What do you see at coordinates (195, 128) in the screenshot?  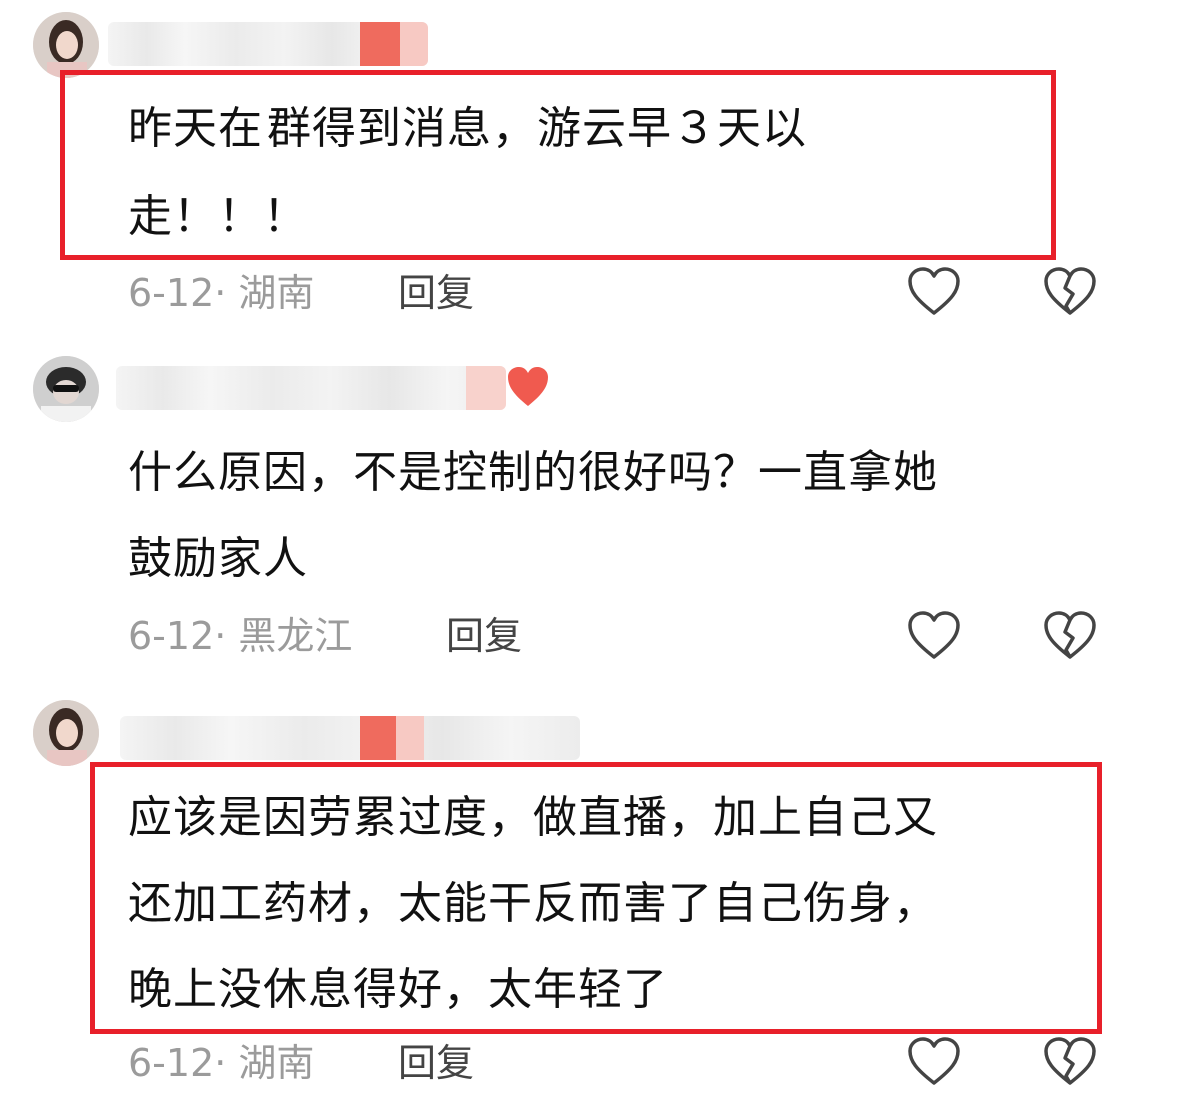 I see `comment-text-part: 昨天在` at bounding box center [195, 128].